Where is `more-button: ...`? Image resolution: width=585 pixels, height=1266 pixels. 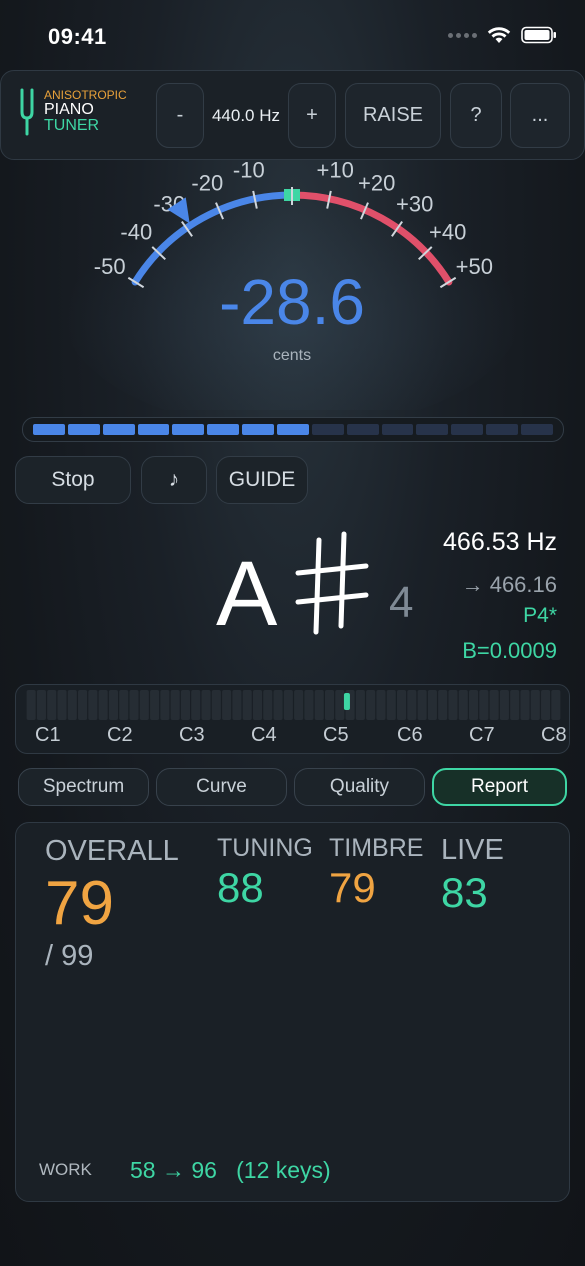 more-button: ... is located at coordinates (540, 115).